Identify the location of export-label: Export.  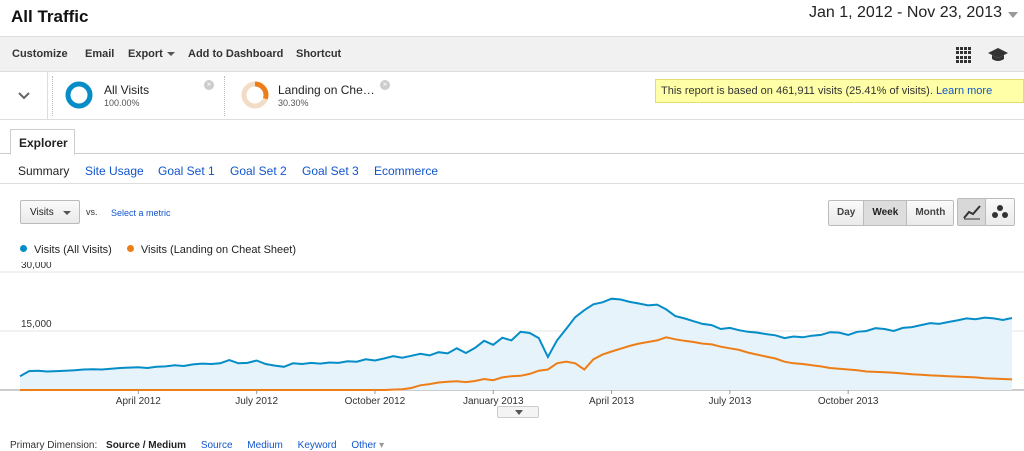
(145, 54).